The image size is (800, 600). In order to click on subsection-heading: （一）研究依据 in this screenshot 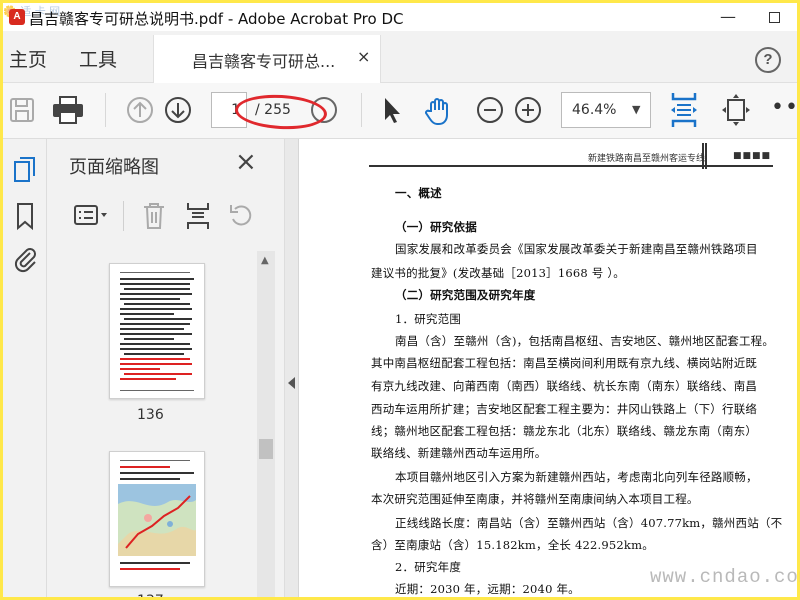, I will do `click(436, 227)`.